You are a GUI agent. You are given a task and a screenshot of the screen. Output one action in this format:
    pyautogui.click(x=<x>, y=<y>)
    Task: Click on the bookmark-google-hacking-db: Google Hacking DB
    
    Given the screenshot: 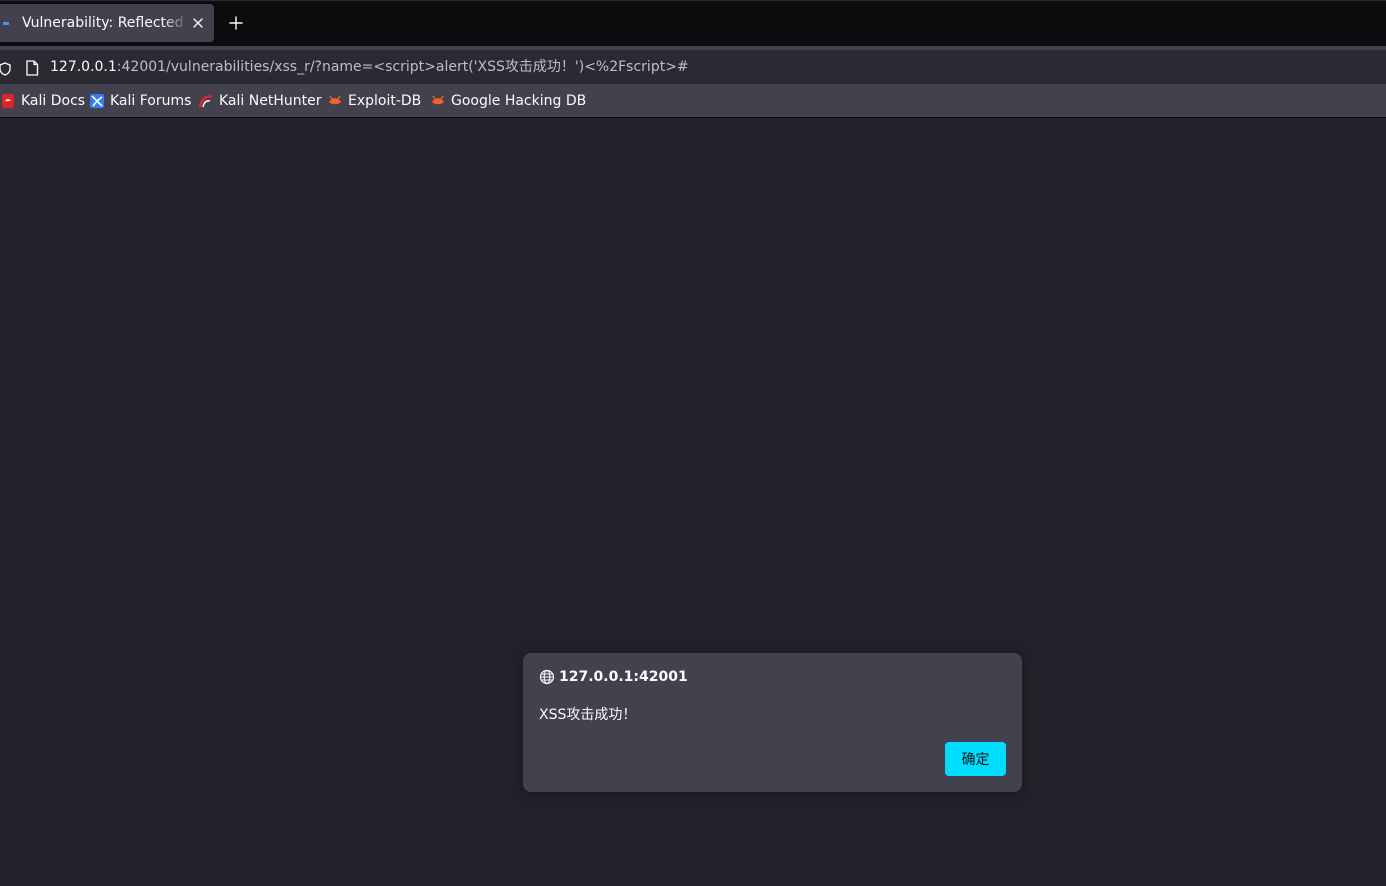 What is the action you would take?
    pyautogui.click(x=508, y=100)
    